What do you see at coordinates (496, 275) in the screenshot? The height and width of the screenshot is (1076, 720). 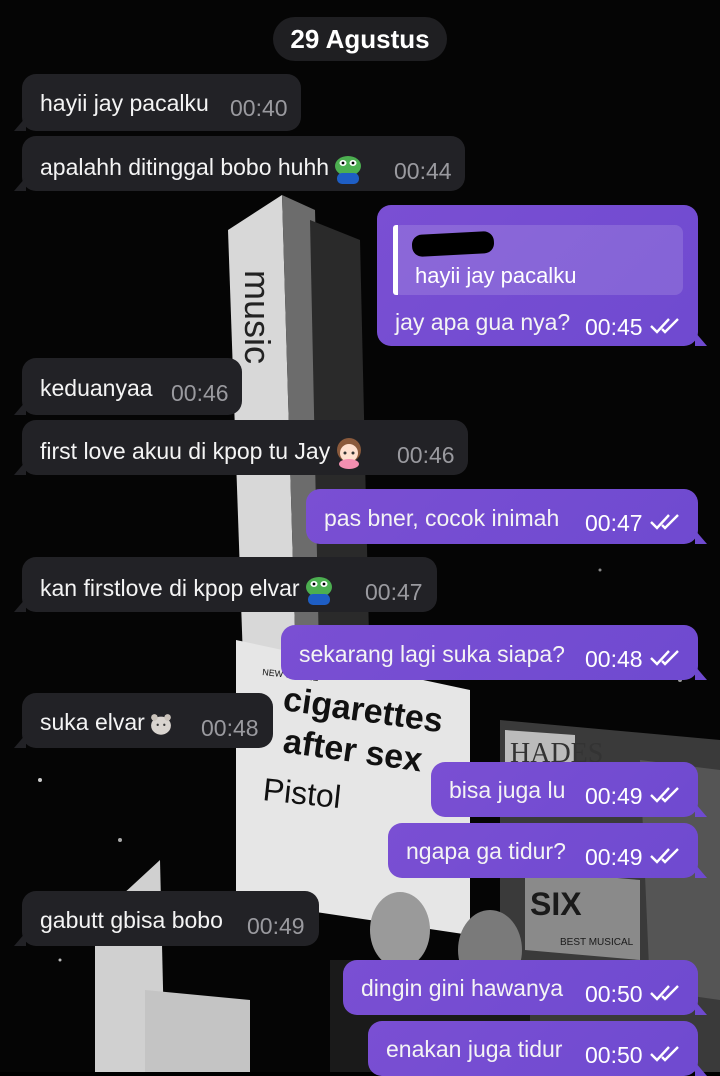 I see `reply-quote-text: hayii jay pacalku` at bounding box center [496, 275].